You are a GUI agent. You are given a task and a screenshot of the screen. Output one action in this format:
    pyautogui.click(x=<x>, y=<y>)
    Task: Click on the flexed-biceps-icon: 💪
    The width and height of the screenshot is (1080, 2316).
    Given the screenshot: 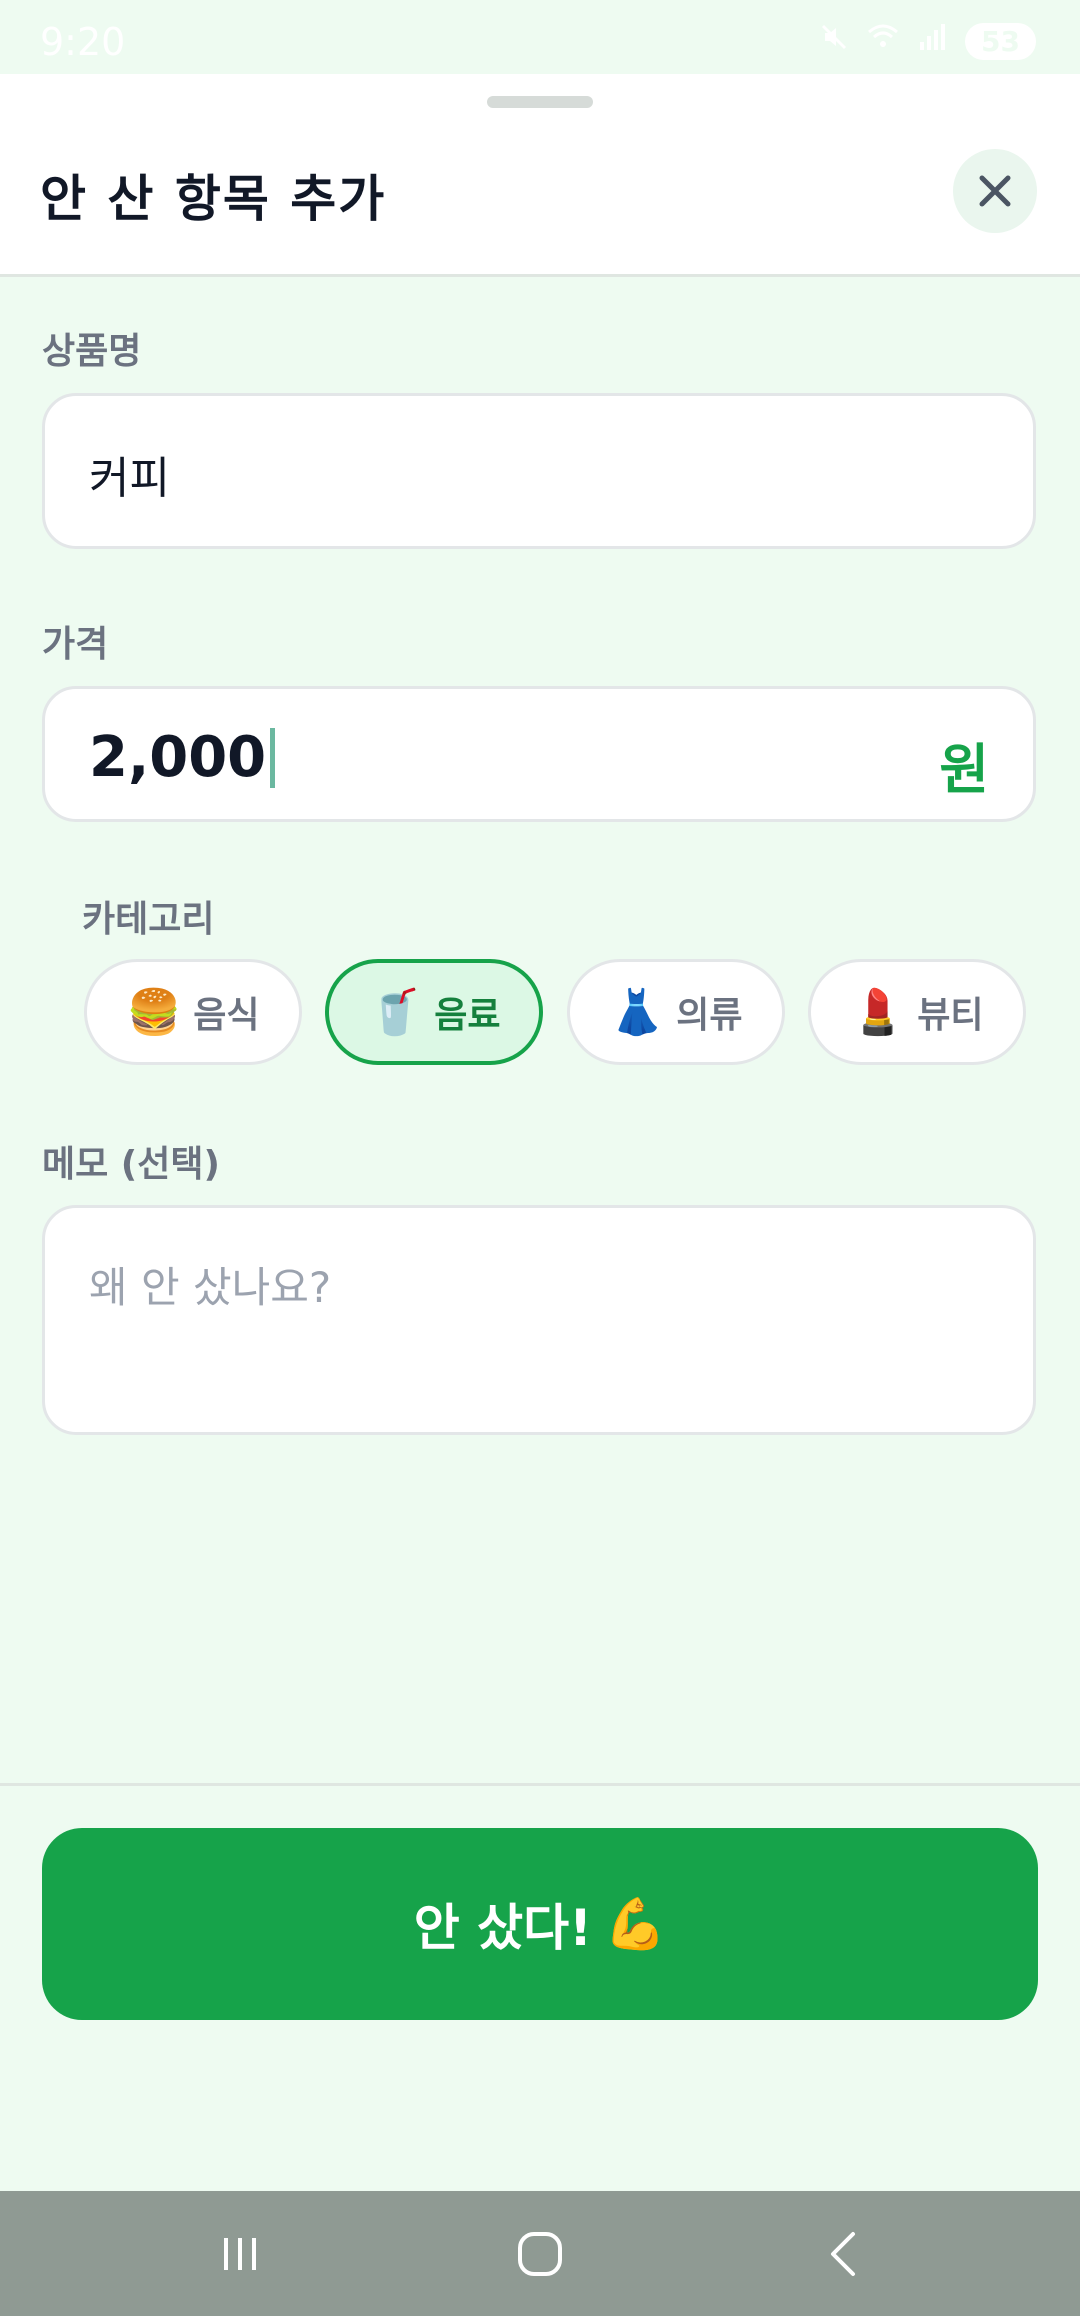 What is the action you would take?
    pyautogui.click(x=635, y=1923)
    